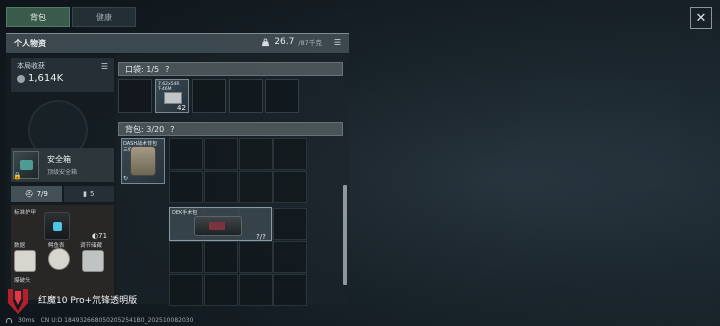 The height and width of the screenshot is (326, 720). What do you see at coordinates (62, 172) in the screenshot?
I see `safe-box-subtitle: 顶级安全箱` at bounding box center [62, 172].